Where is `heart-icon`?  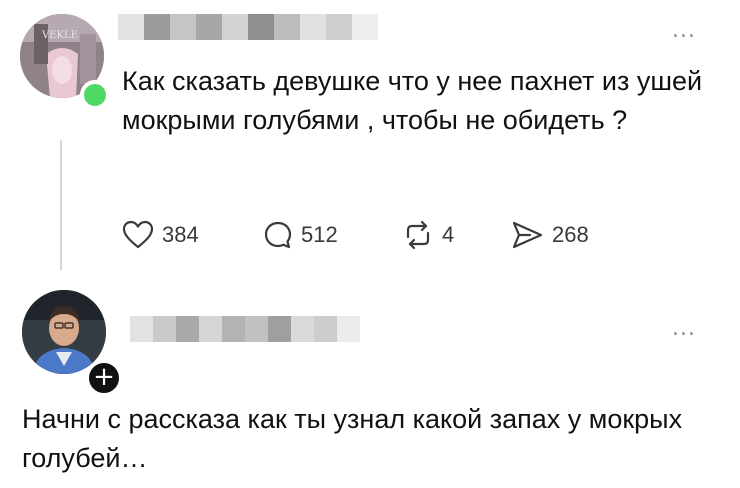
heart-icon is located at coordinates (138, 234).